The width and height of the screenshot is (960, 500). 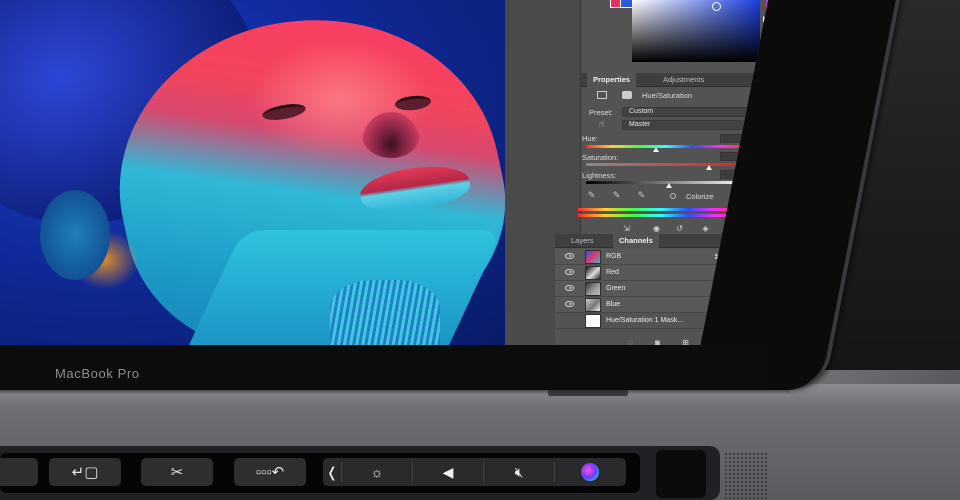 I want to click on channel-value: Master, so click(x=640, y=124).